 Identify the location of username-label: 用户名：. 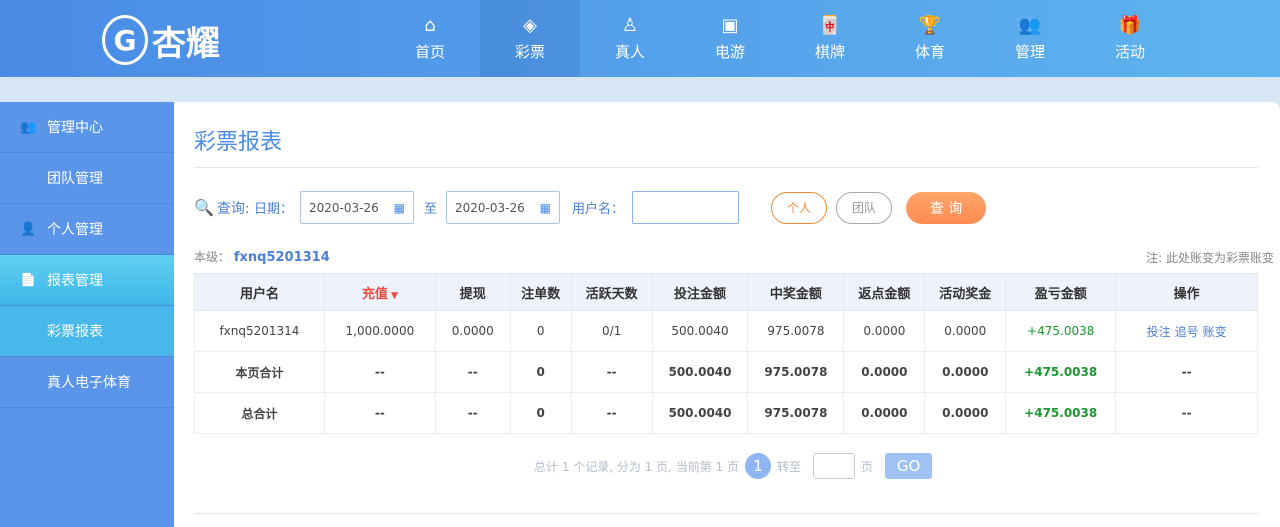
(598, 209).